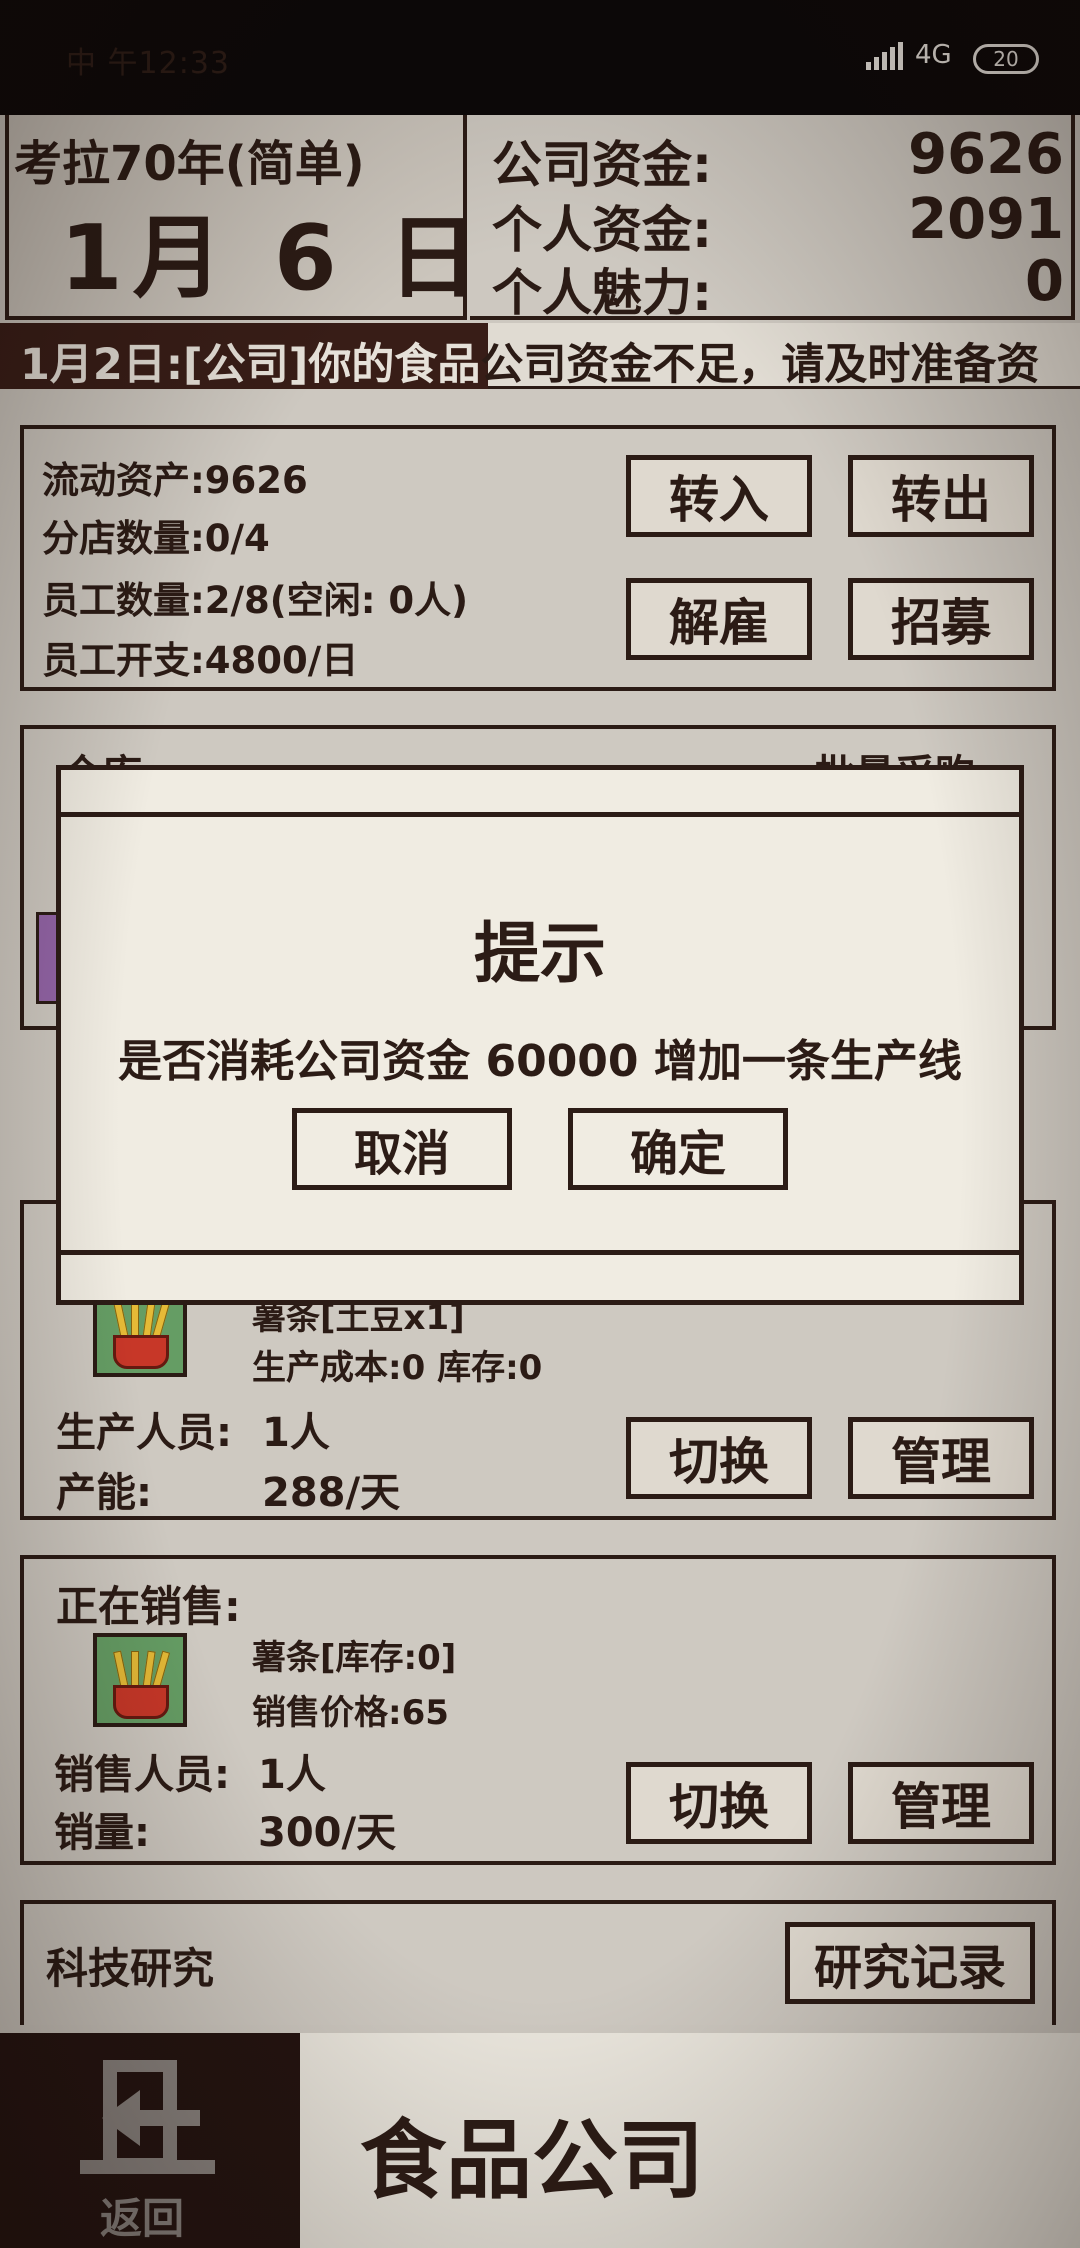  What do you see at coordinates (884, 56) in the screenshot?
I see `signal-icon` at bounding box center [884, 56].